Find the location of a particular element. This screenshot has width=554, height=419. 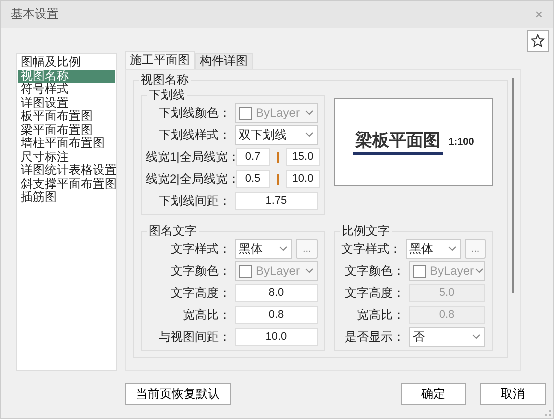

input-field: 1.75 is located at coordinates (276, 201).